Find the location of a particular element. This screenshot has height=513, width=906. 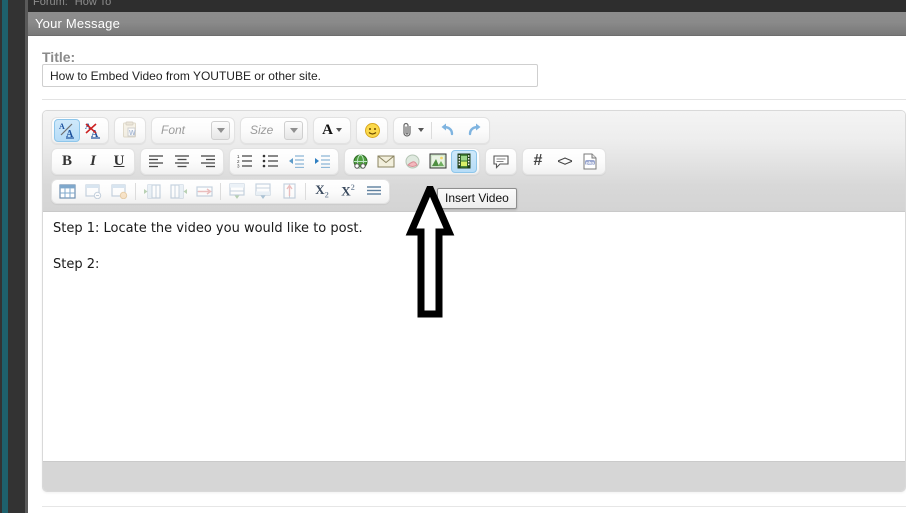

underline-icon: U is located at coordinates (119, 161).